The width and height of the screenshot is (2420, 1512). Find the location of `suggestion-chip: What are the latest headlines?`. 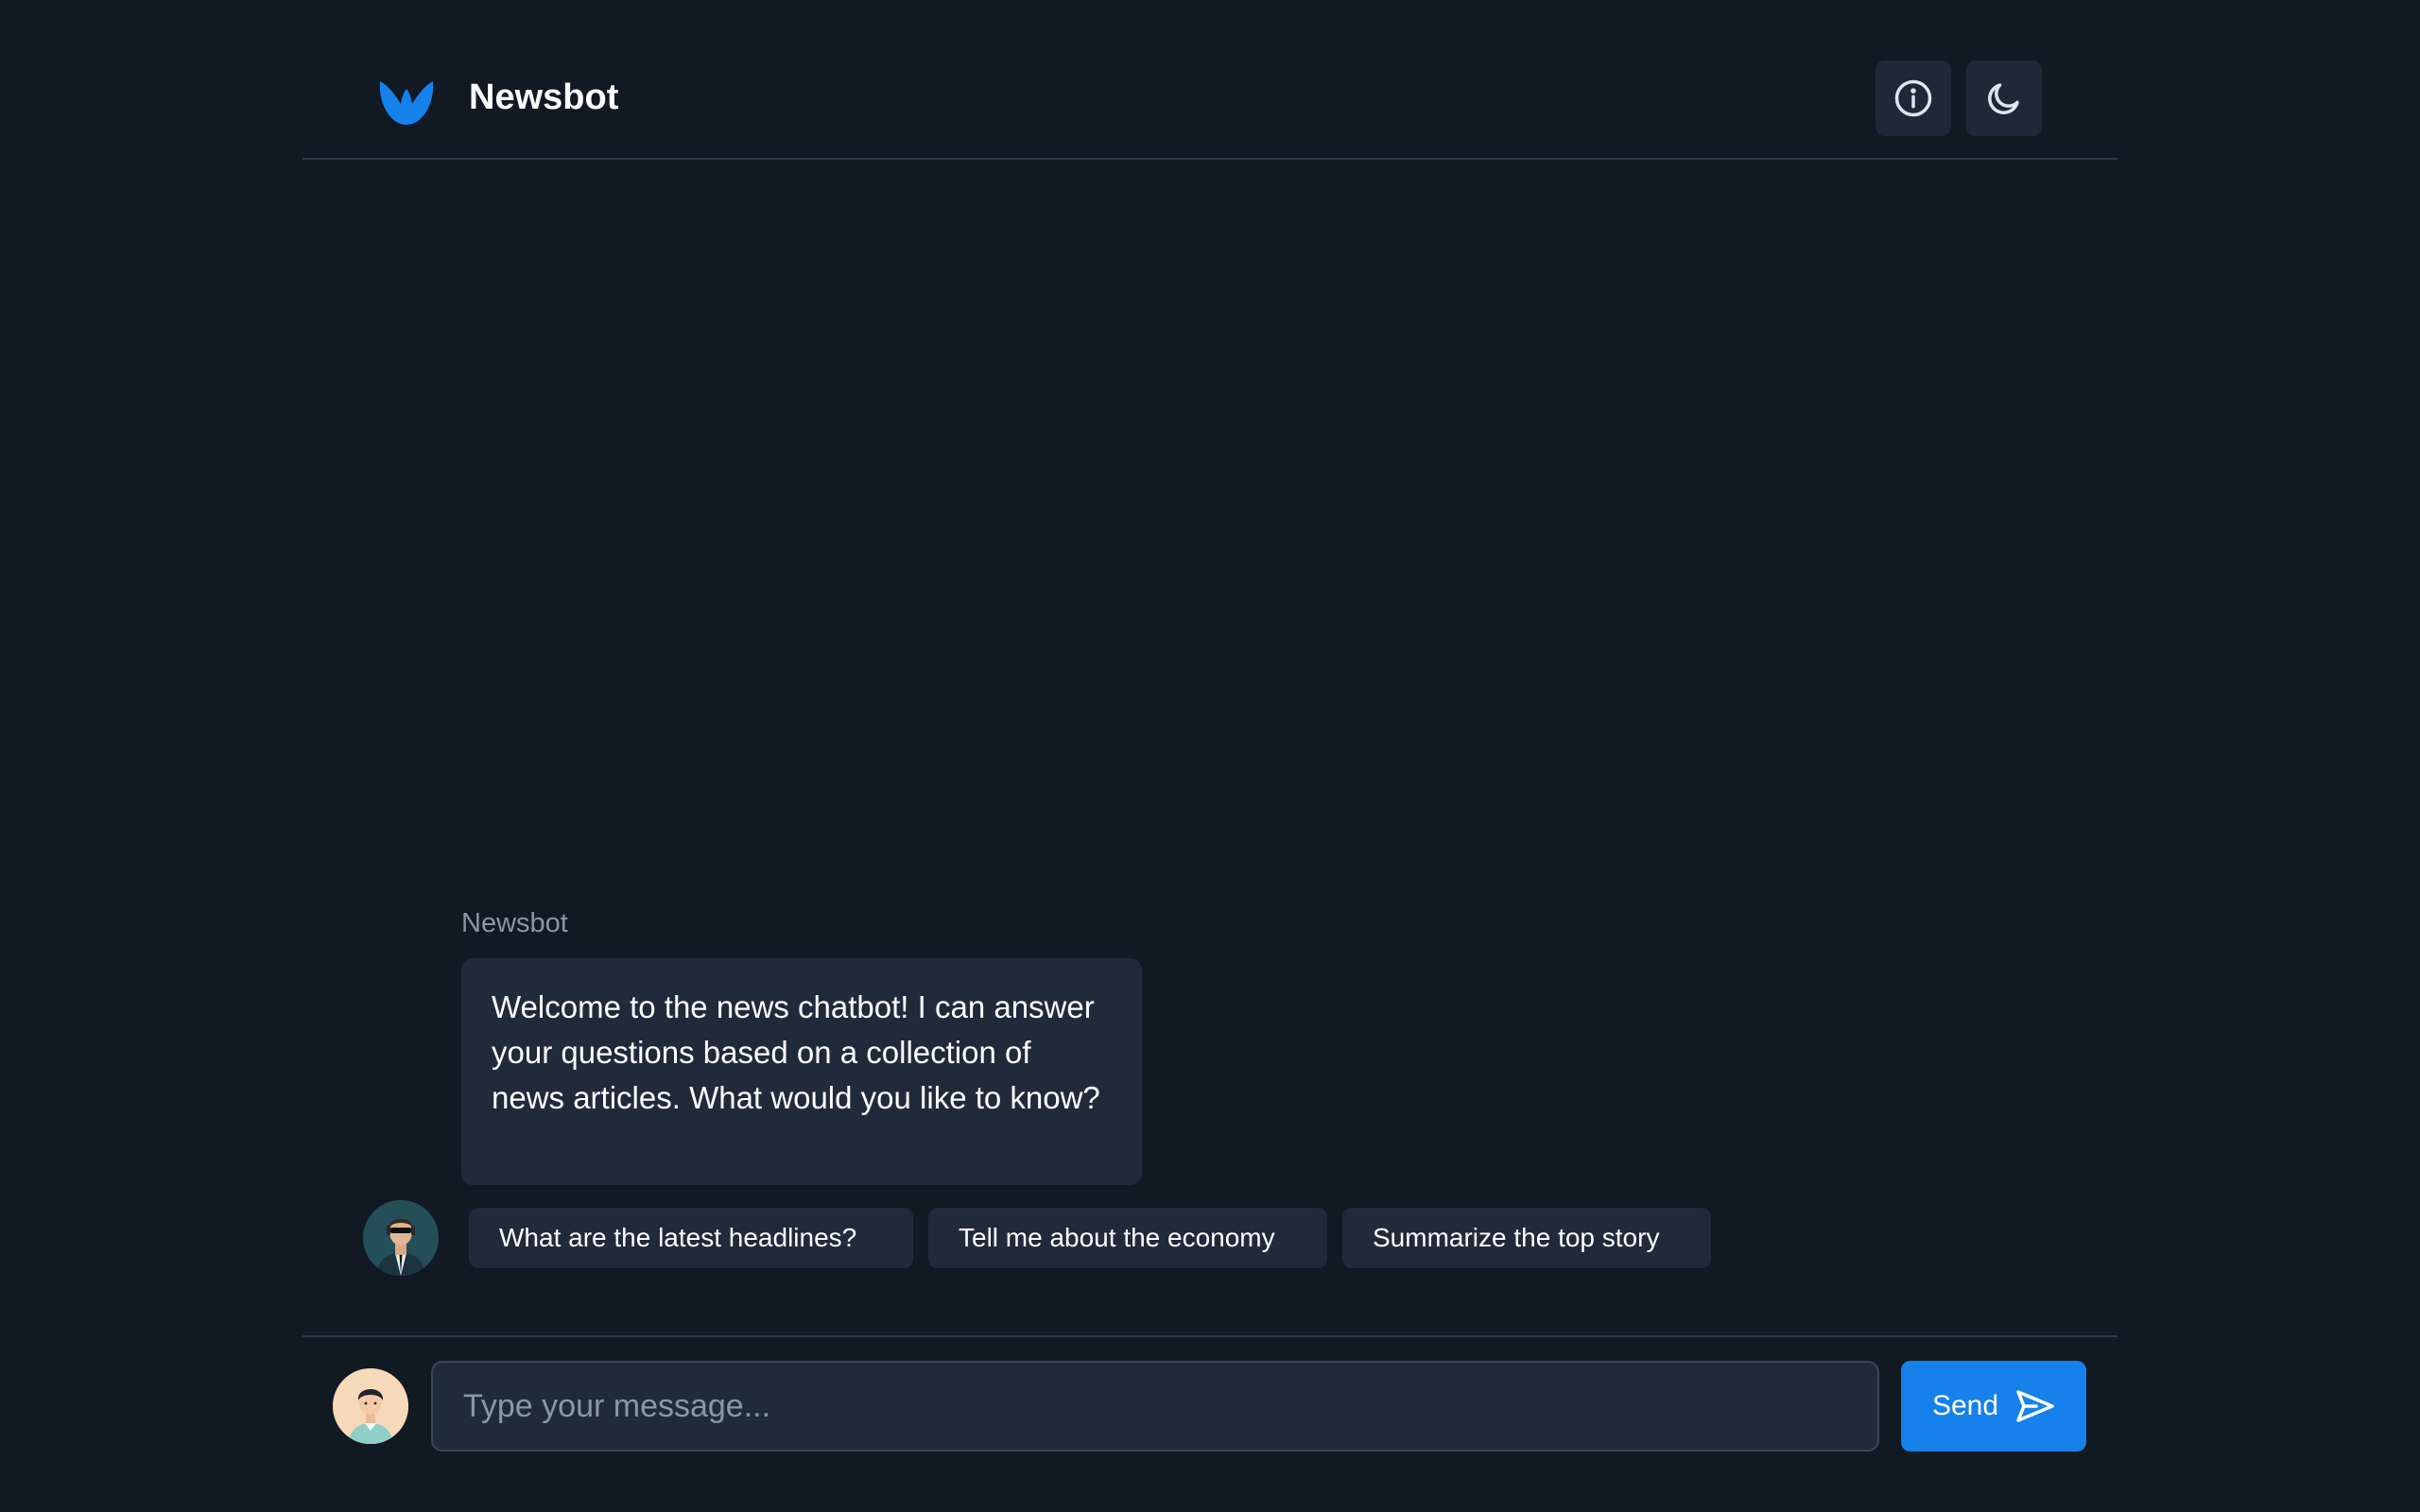

suggestion-chip: What are the latest headlines? is located at coordinates (691, 1238).